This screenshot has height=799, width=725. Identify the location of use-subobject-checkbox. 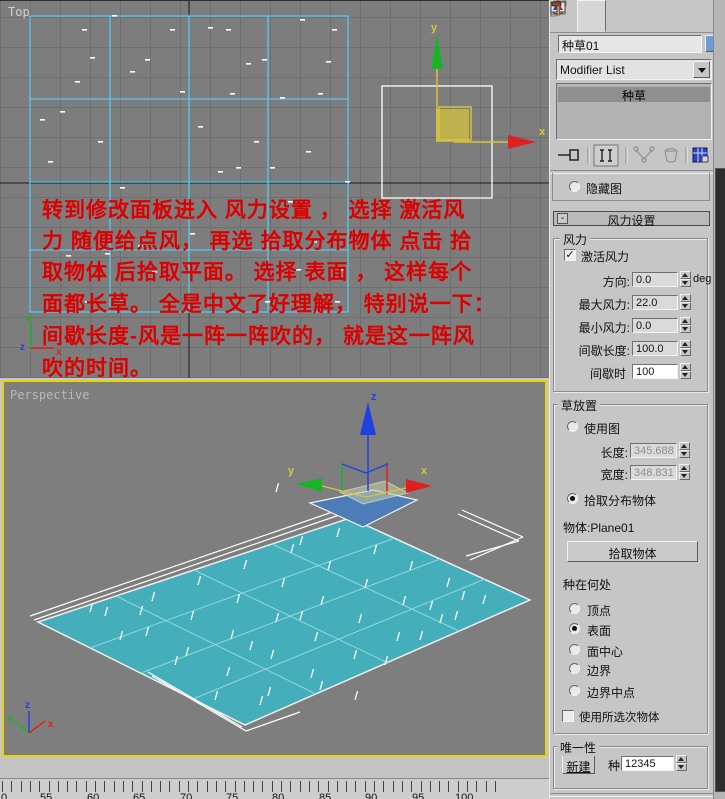
(568, 716).